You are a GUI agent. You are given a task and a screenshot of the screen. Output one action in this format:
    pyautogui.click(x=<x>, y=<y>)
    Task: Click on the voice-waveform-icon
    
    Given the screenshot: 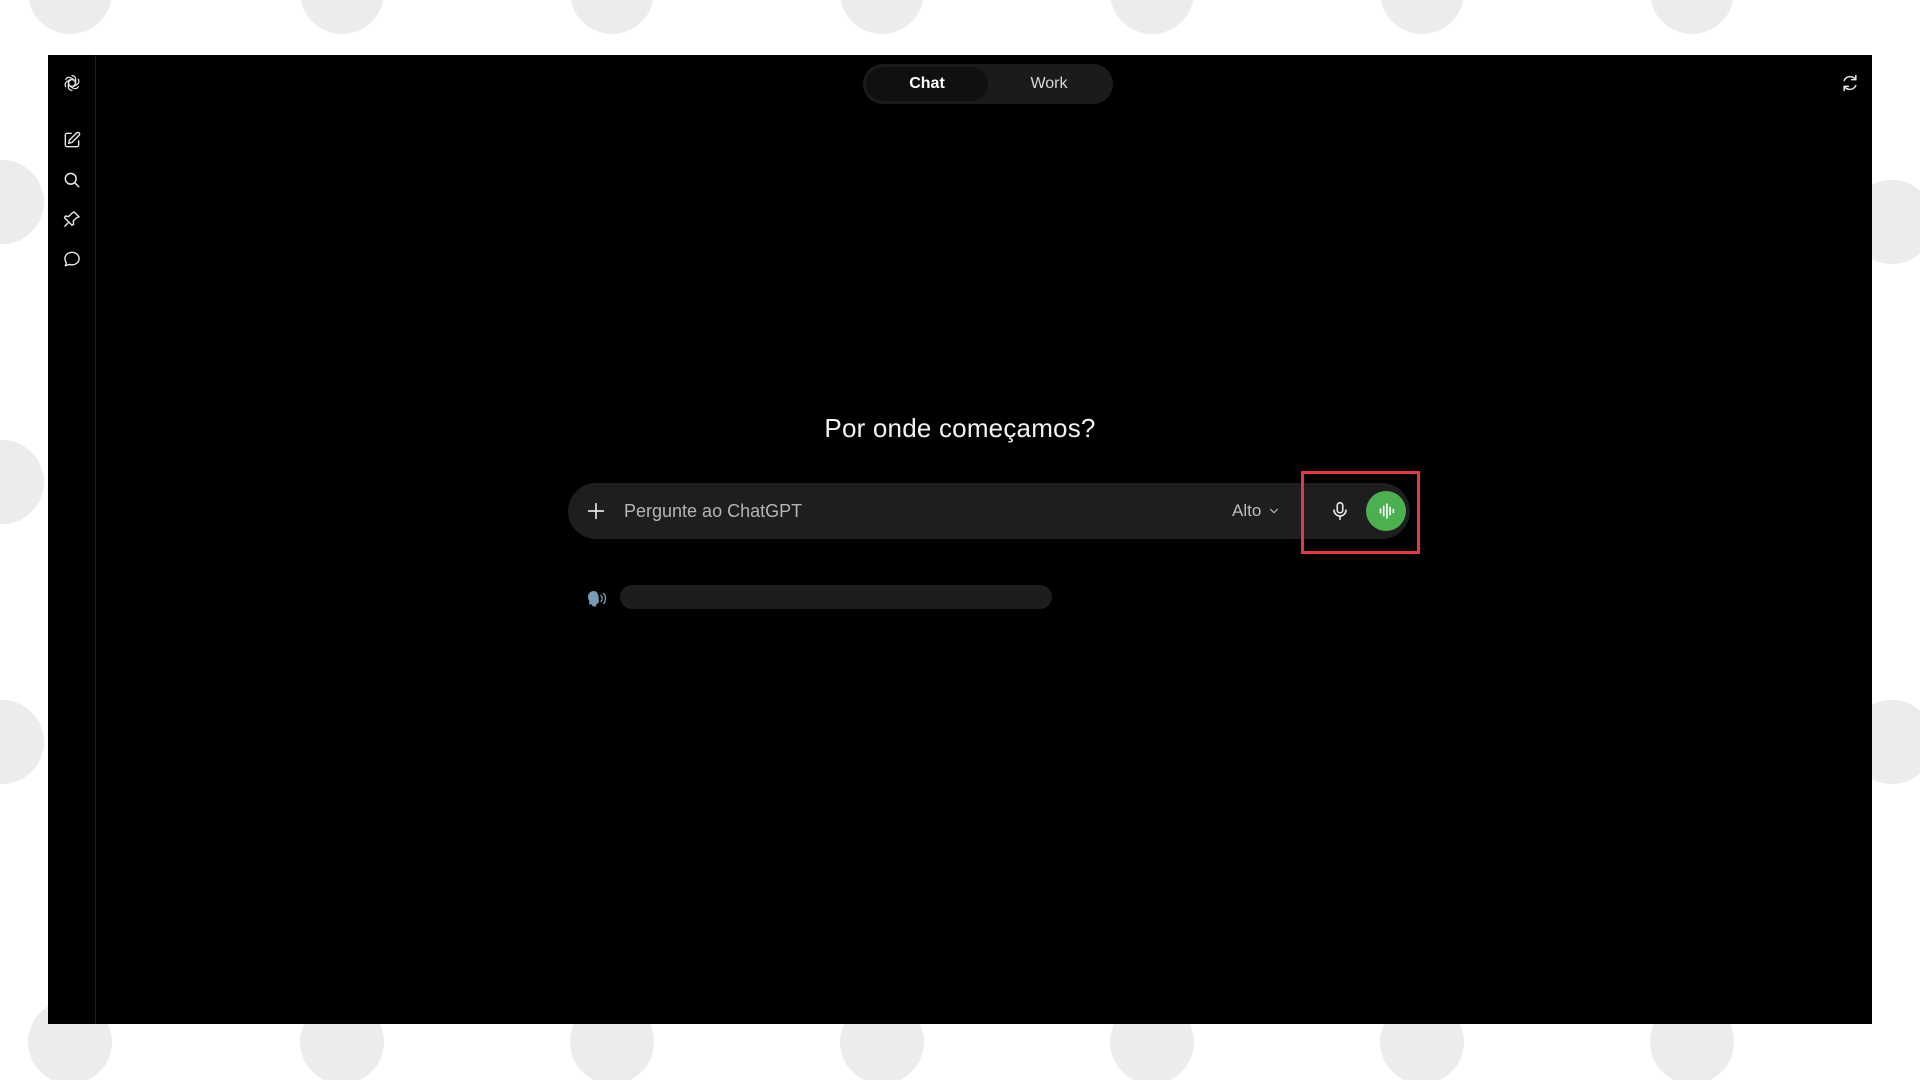 What is the action you would take?
    pyautogui.click(x=1387, y=511)
    